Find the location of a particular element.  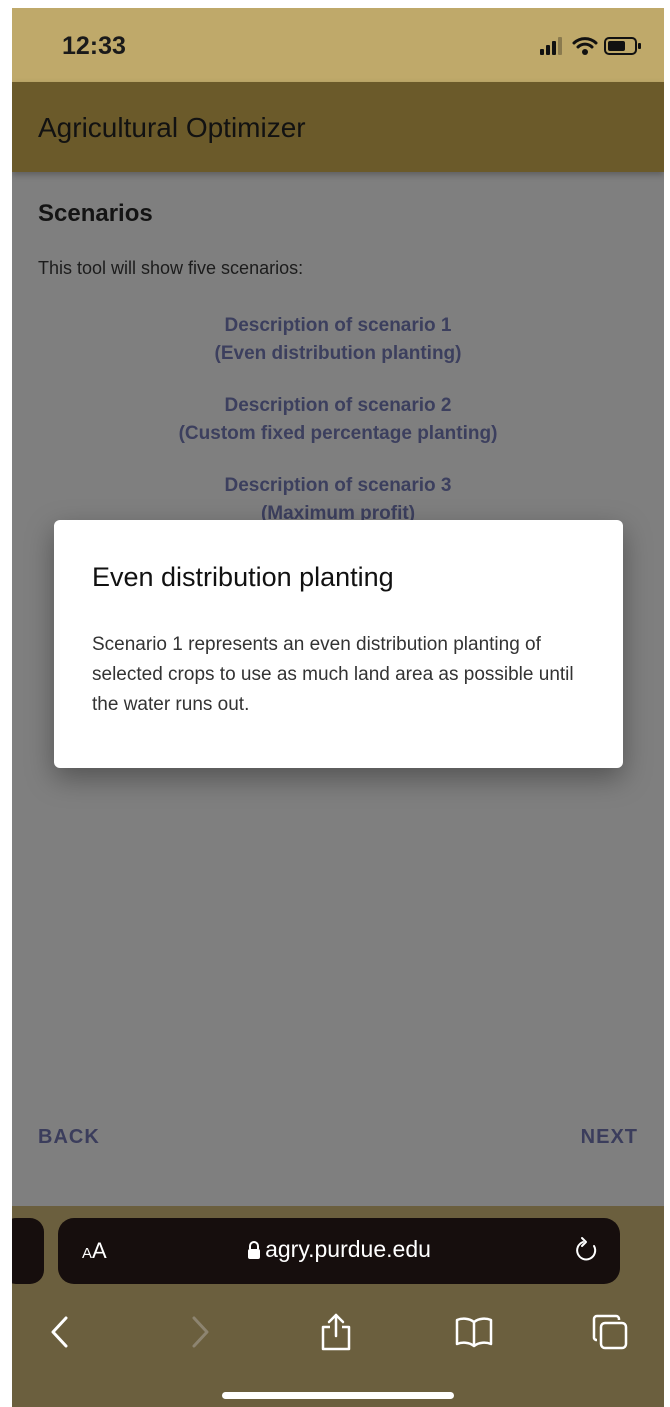

scenario-2-description: Description of scenario 2 is located at coordinates (338, 405).